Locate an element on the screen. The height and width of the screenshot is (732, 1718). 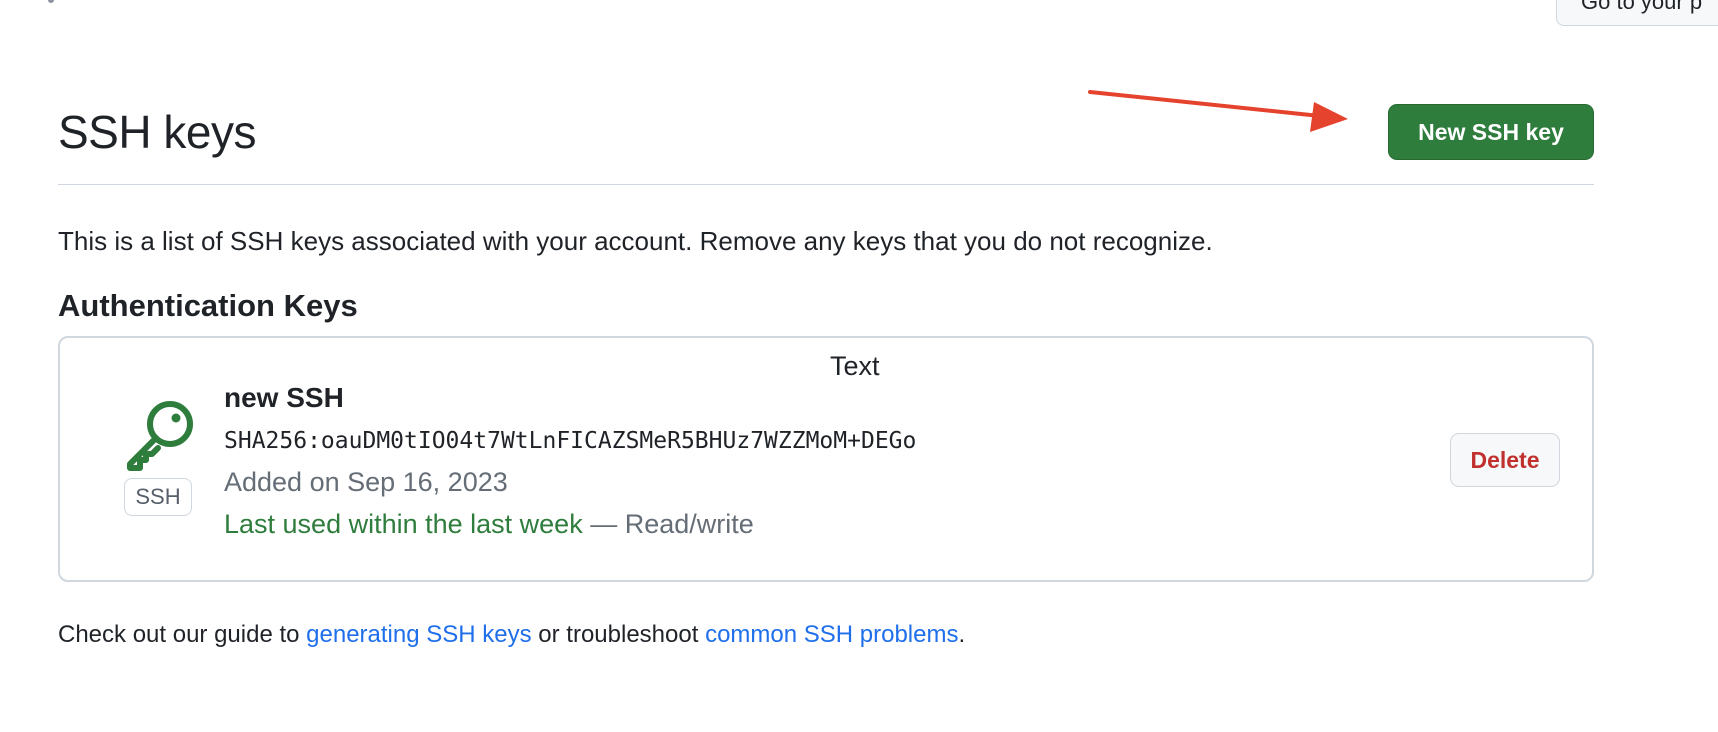
delete-key-button: Delete is located at coordinates (1505, 460).